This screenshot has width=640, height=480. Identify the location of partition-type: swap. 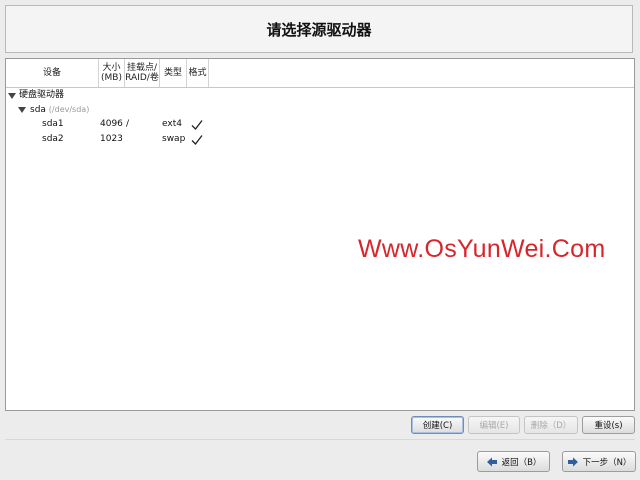
(174, 139).